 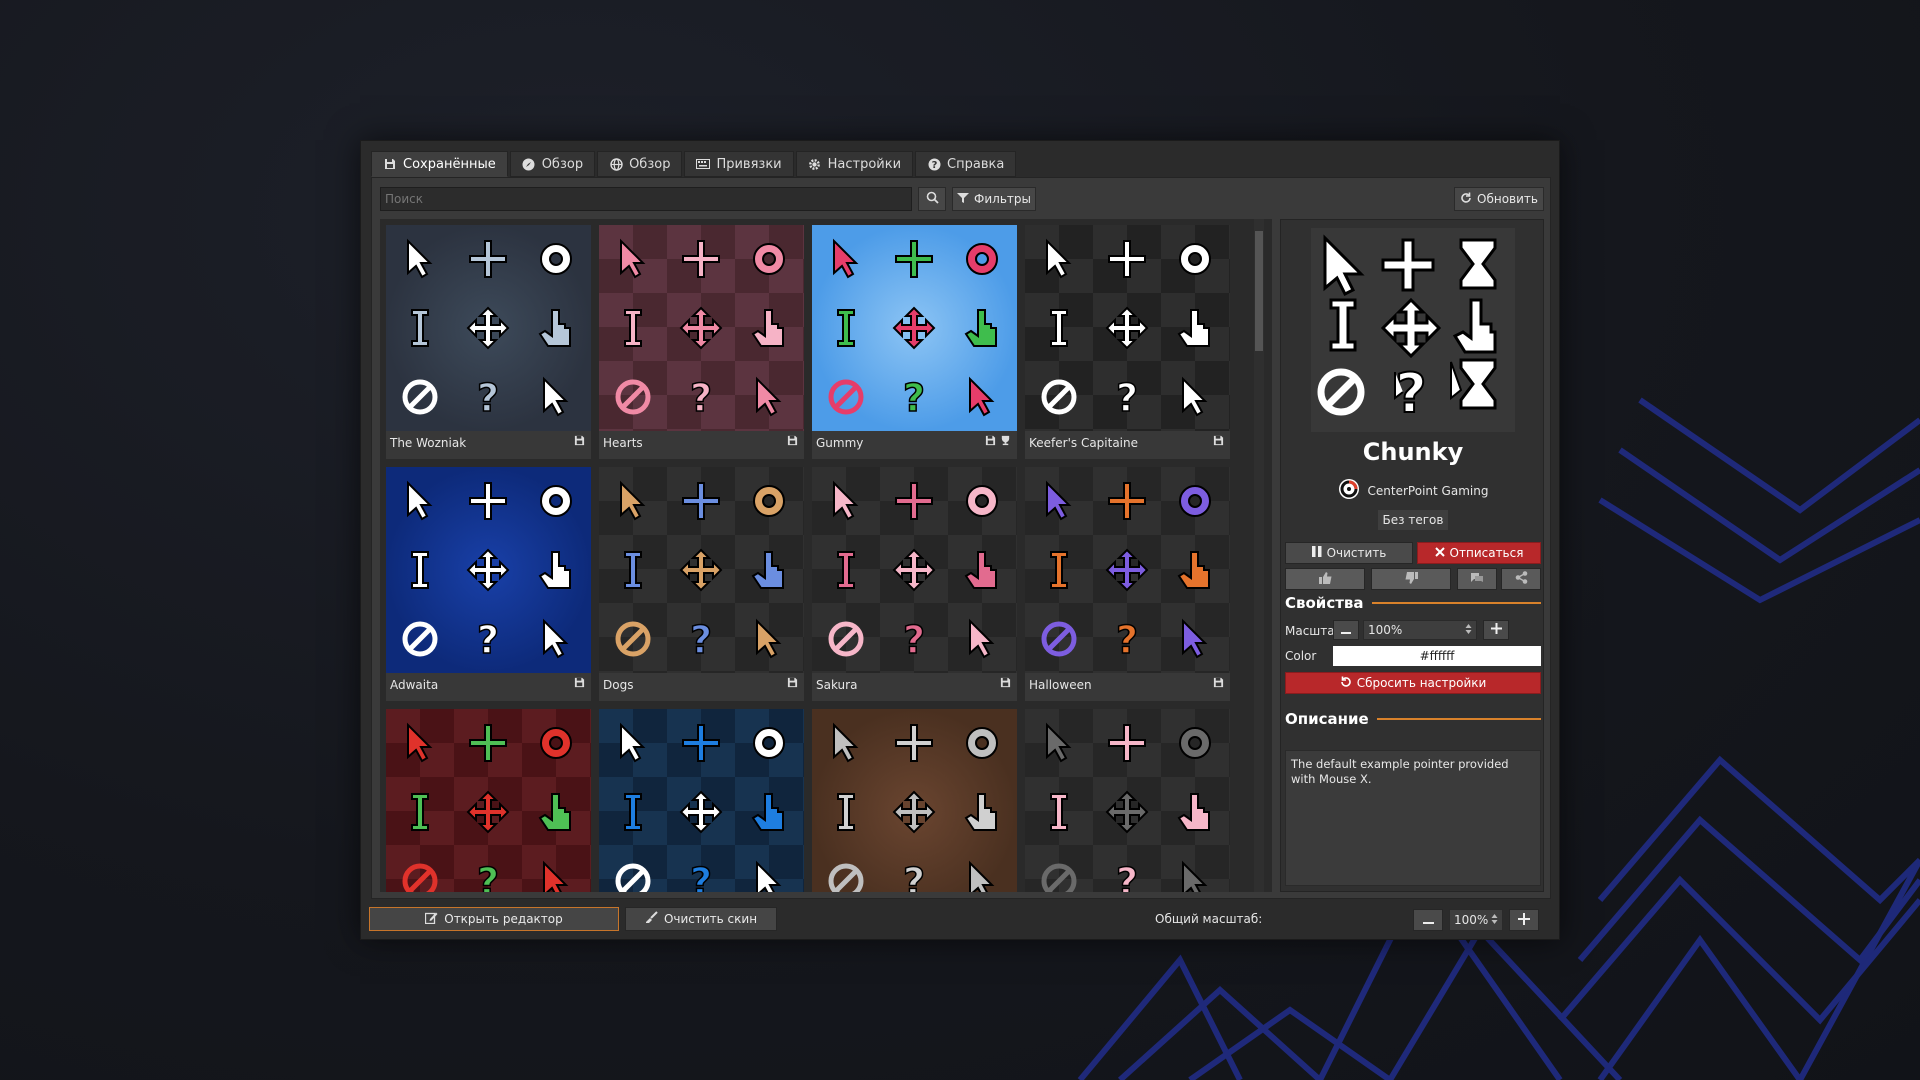 I want to click on skin-card: ? Dogs, so click(x=701, y=584).